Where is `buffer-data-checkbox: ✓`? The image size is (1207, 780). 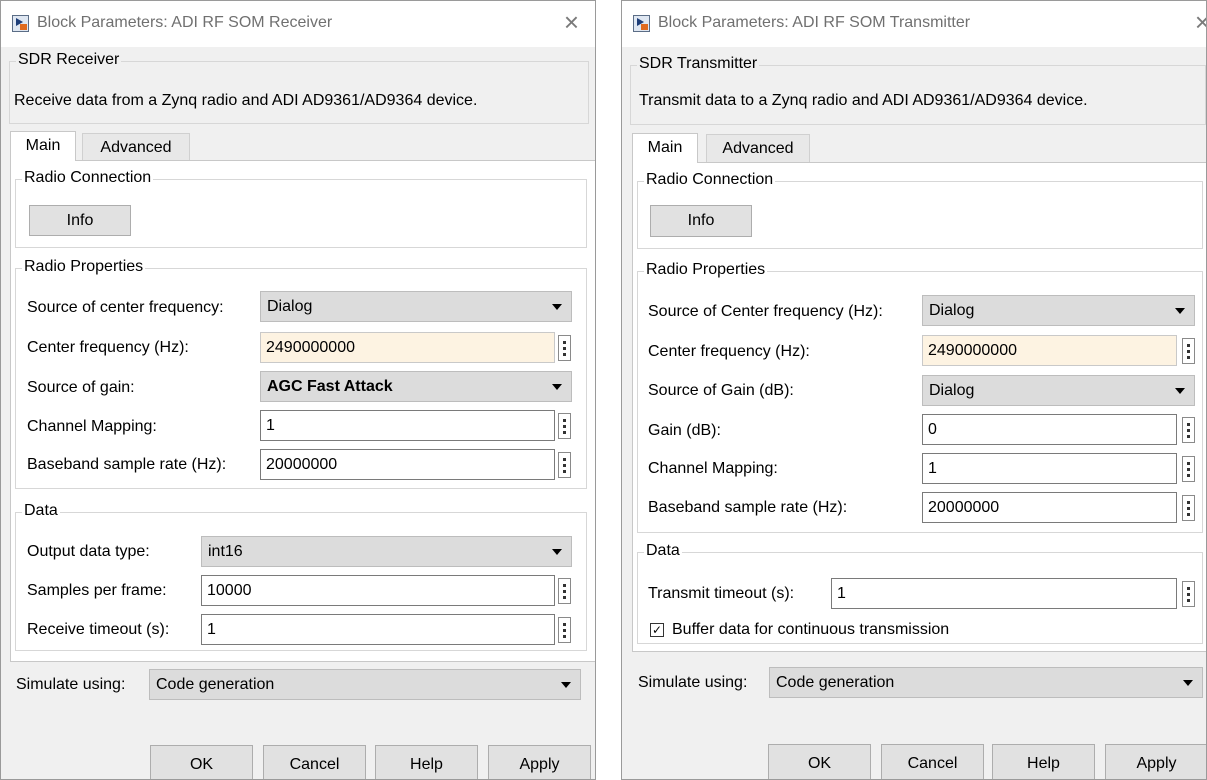 buffer-data-checkbox: ✓ is located at coordinates (657, 630).